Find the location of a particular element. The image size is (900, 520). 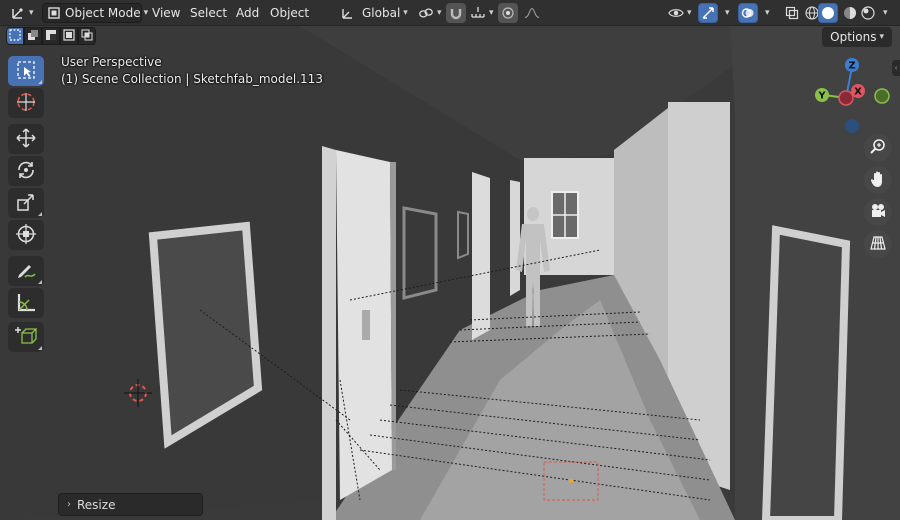

proportional-editing-icon is located at coordinates (508, 13).